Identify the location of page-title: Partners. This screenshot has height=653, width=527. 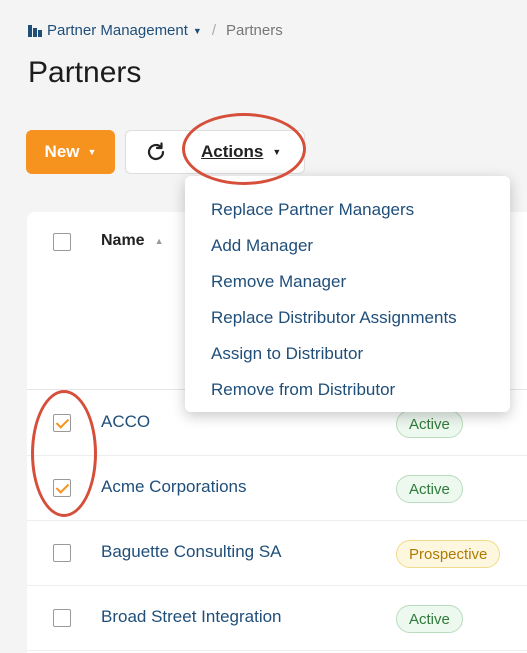
(85, 72).